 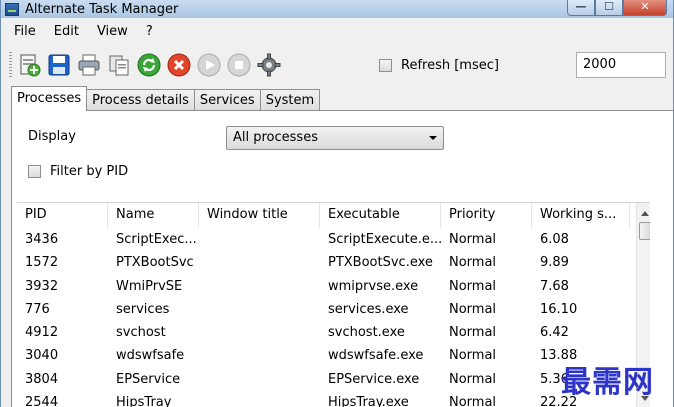 What do you see at coordinates (380, 215) in the screenshot?
I see `column-header-executable: Executable` at bounding box center [380, 215].